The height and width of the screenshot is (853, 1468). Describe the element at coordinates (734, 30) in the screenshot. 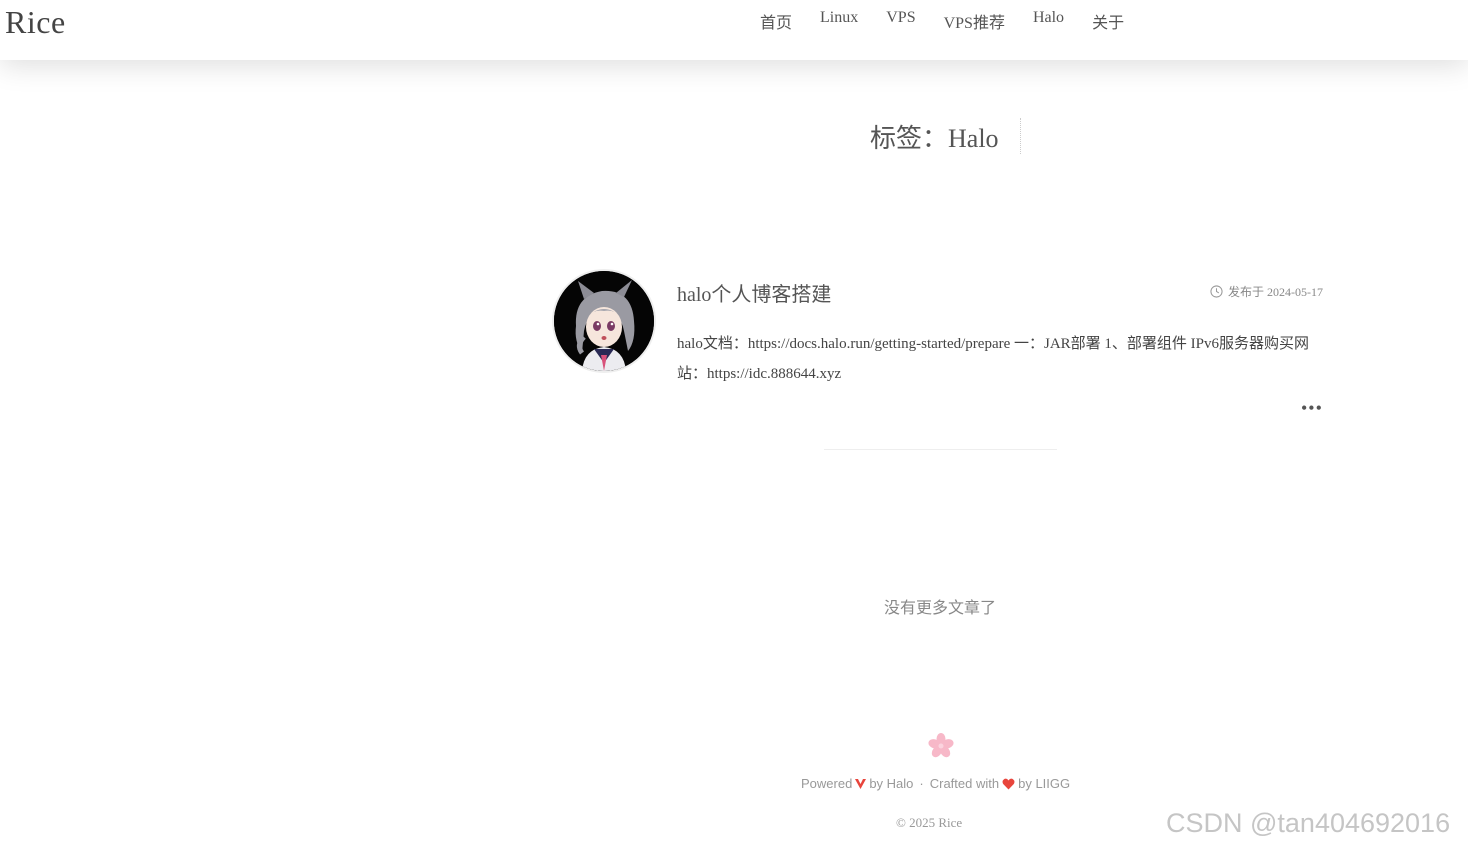

I see `site-header: Rice 首页 Linux VPS VPS推荐 Halo 关于` at that location.